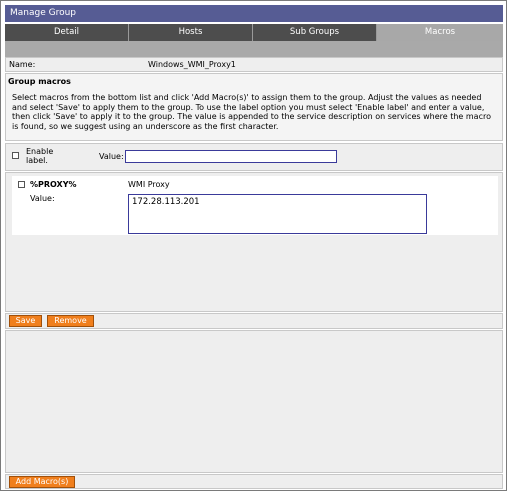 The height and width of the screenshot is (491, 507). What do you see at coordinates (111, 156) in the screenshot?
I see `label-value-label: Value:` at bounding box center [111, 156].